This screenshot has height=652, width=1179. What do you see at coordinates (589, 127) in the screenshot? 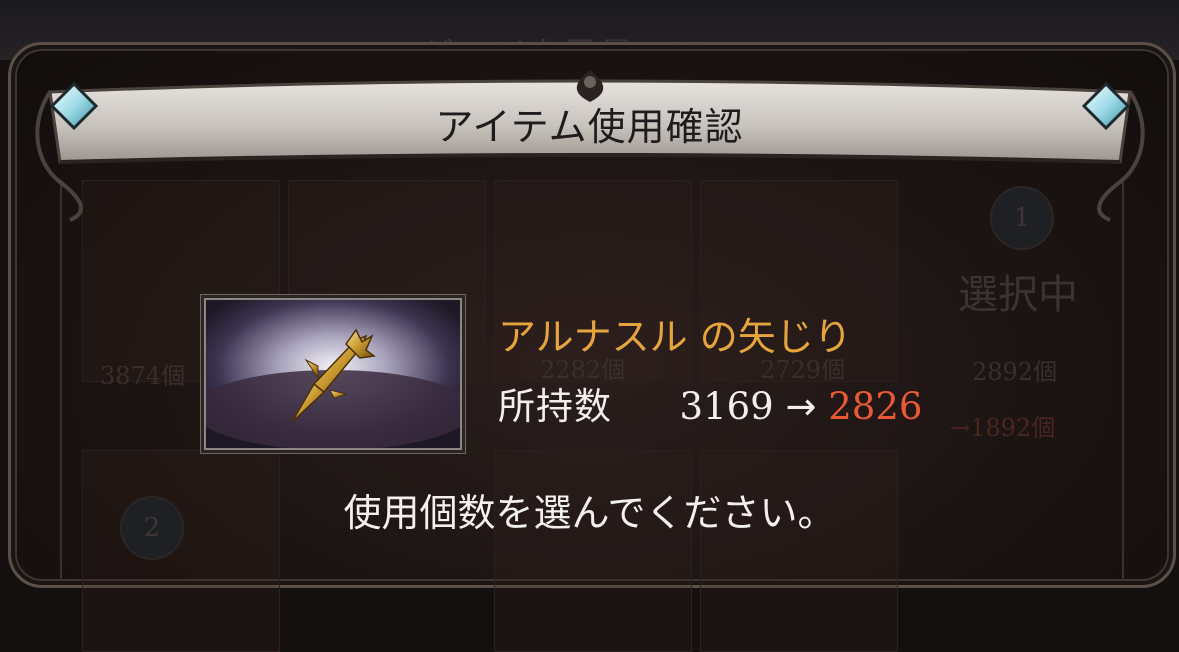
I see `dialog-title: アイテム使用確認` at bounding box center [589, 127].